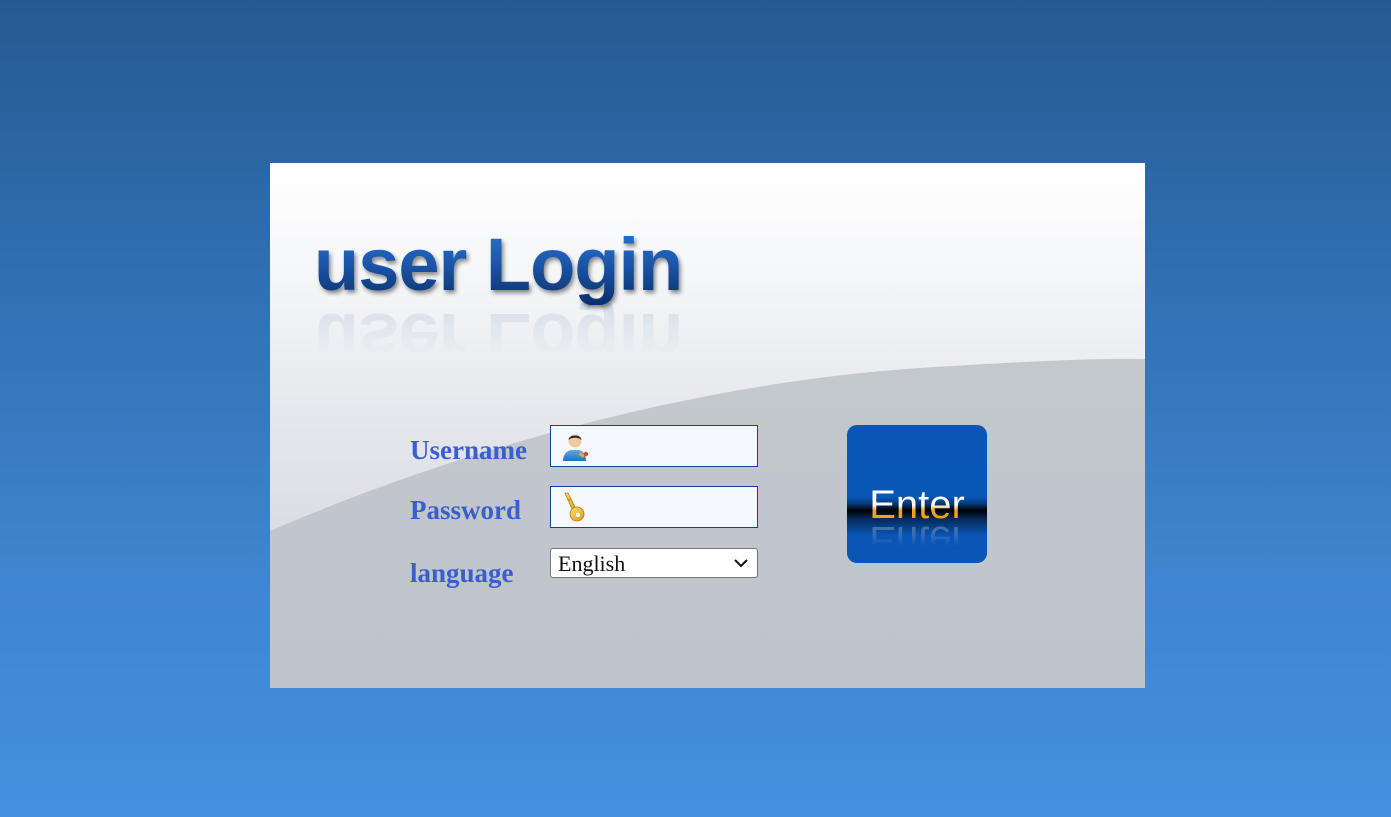 The image size is (1391, 817). I want to click on enter-button: Enter Enter, so click(917, 494).